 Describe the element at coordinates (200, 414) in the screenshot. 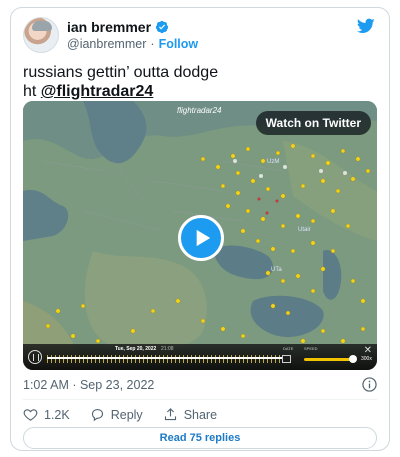

I see `share-label: Share` at that location.